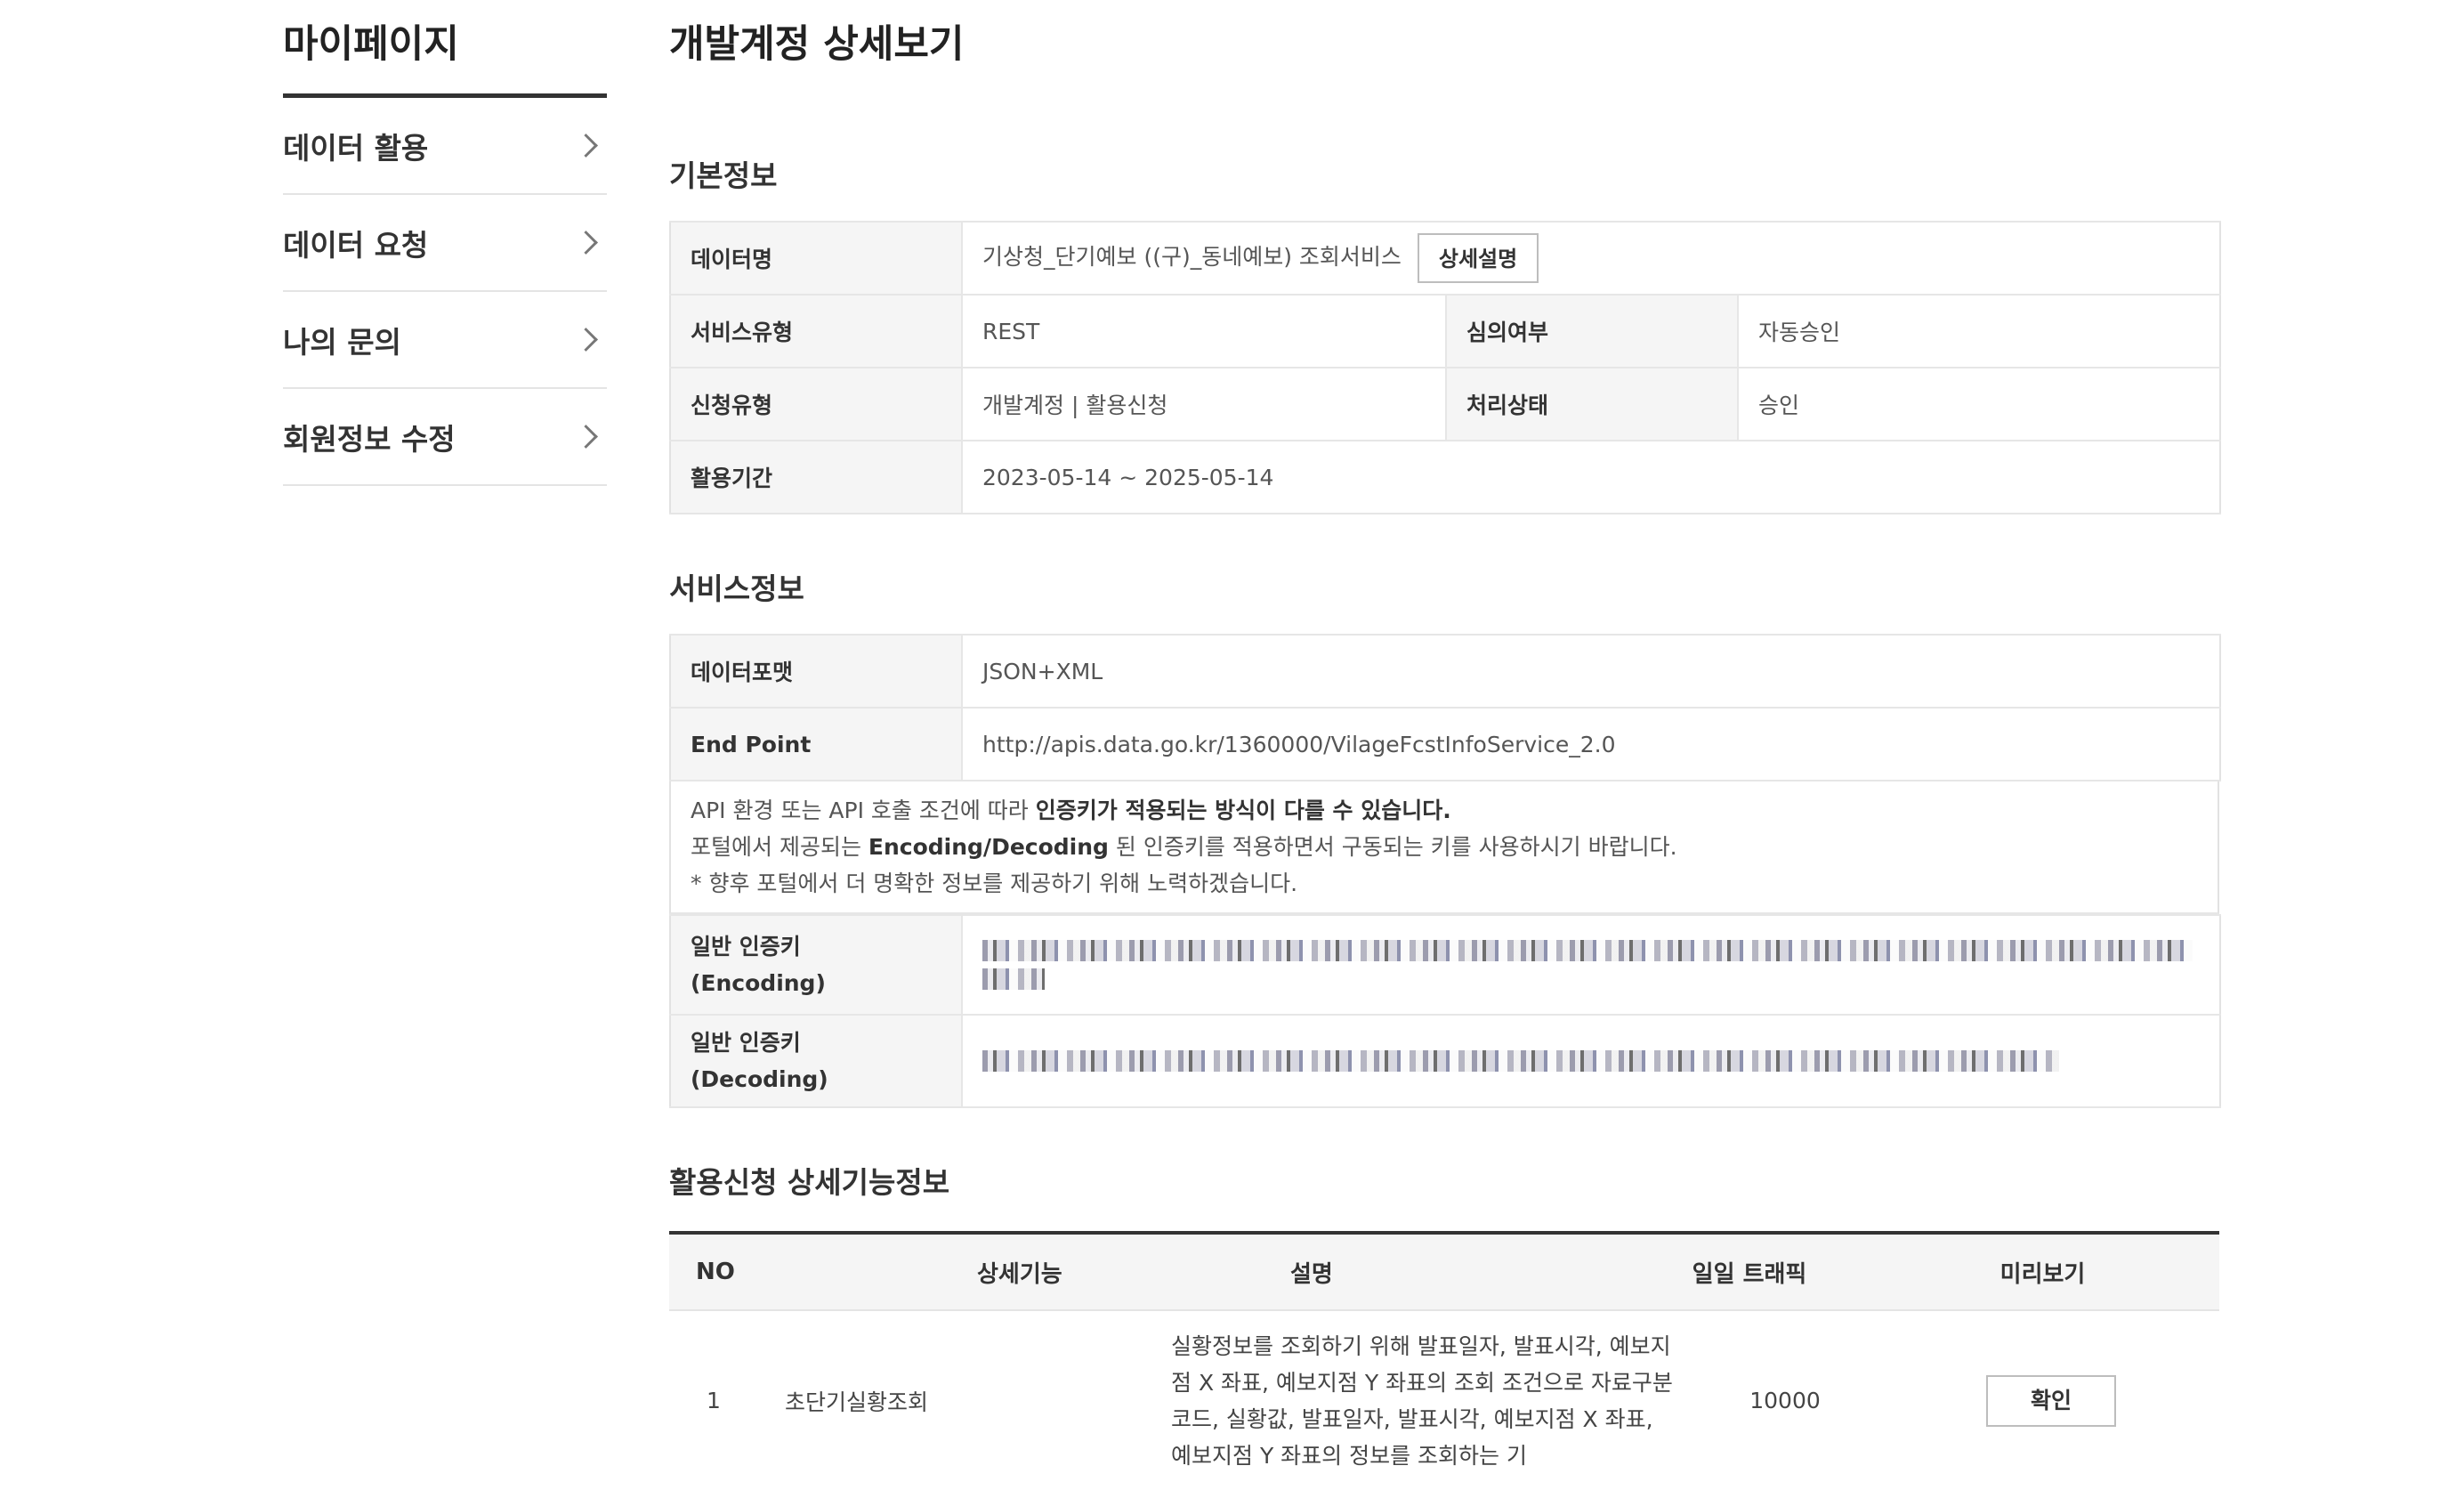 The image size is (2464, 1490). Describe the element at coordinates (1591, 671) in the screenshot. I see `data-format-value: JSON+XML` at that location.